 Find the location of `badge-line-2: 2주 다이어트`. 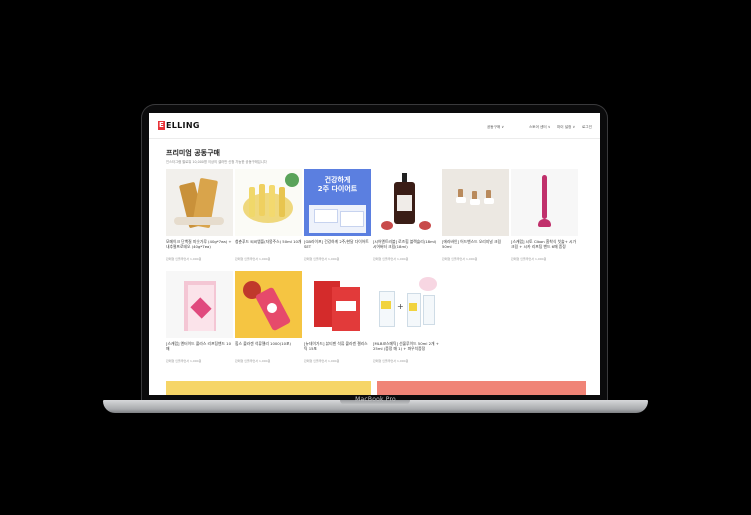

badge-line-2: 2주 다이어트 is located at coordinates (337, 189).